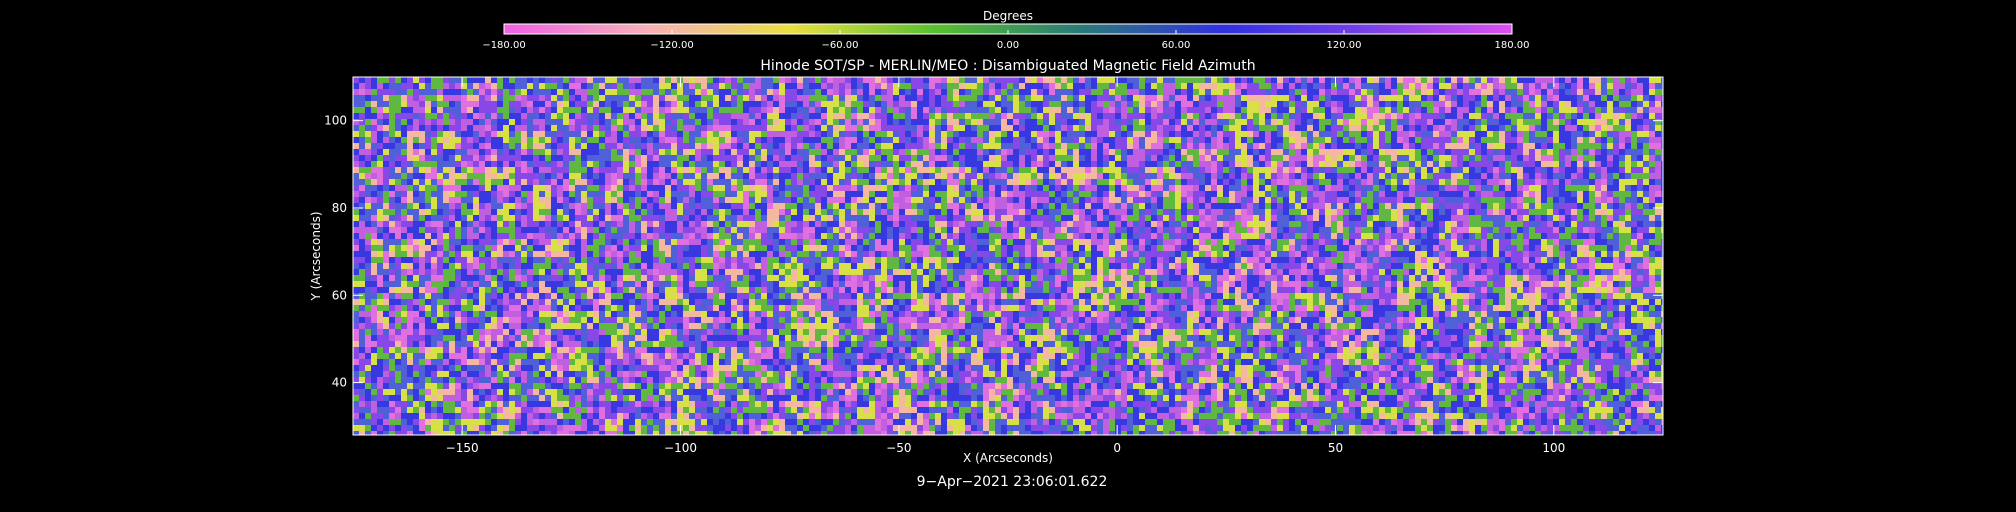  What do you see at coordinates (1117, 448) in the screenshot?
I see `x-tick-label: 0` at bounding box center [1117, 448].